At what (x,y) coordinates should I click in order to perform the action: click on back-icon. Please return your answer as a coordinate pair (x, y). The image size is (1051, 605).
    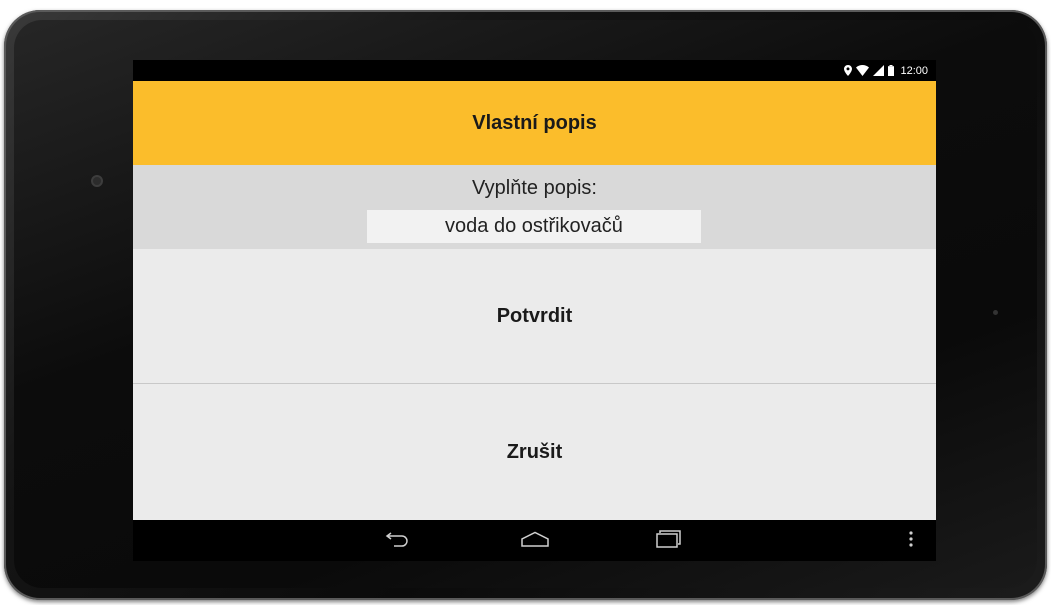
    Looking at the image, I should click on (397, 541).